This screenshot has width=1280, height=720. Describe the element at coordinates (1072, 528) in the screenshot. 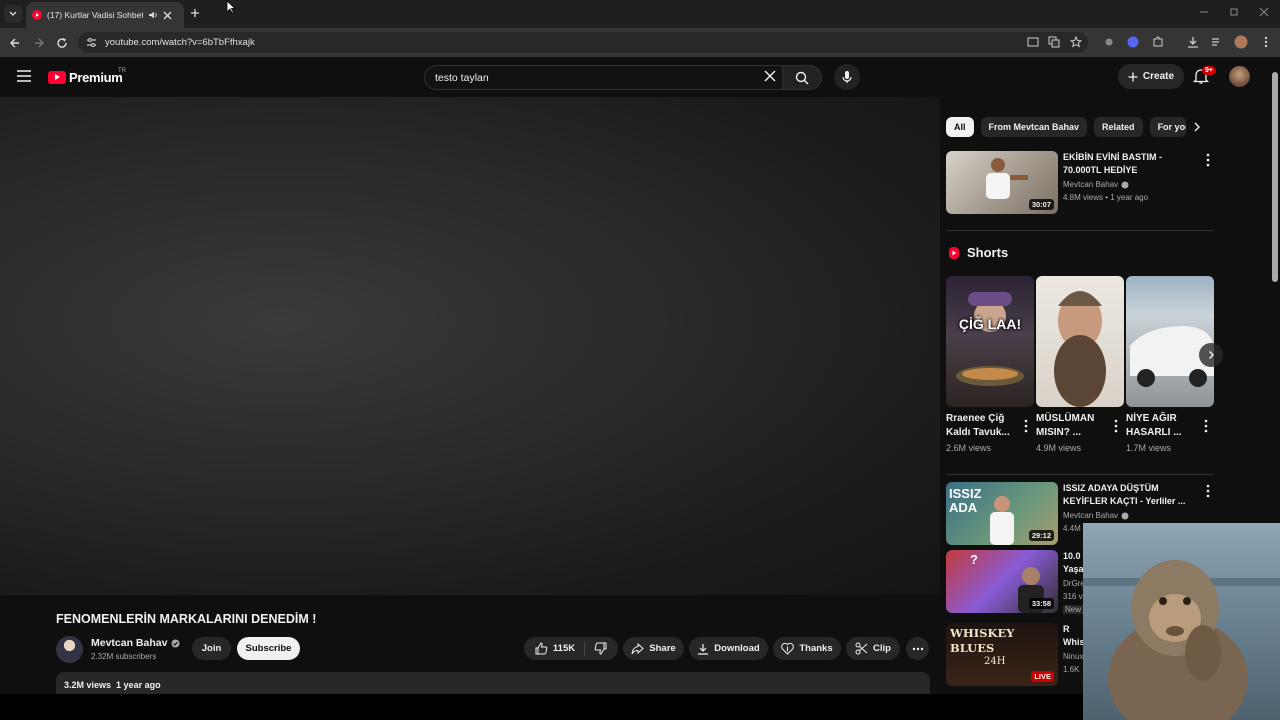

I see `rec-meta: 4.4M` at that location.